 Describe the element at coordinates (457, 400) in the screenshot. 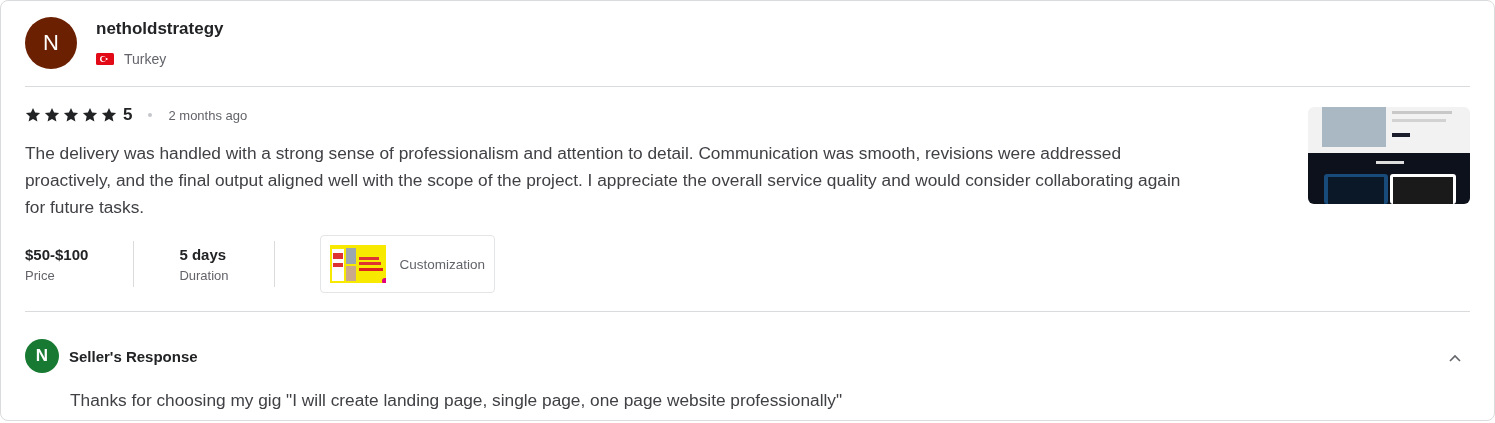

I see `response-text: Thanks for choosing my gig "I will create landing page, single page, one page website professionally"` at that location.